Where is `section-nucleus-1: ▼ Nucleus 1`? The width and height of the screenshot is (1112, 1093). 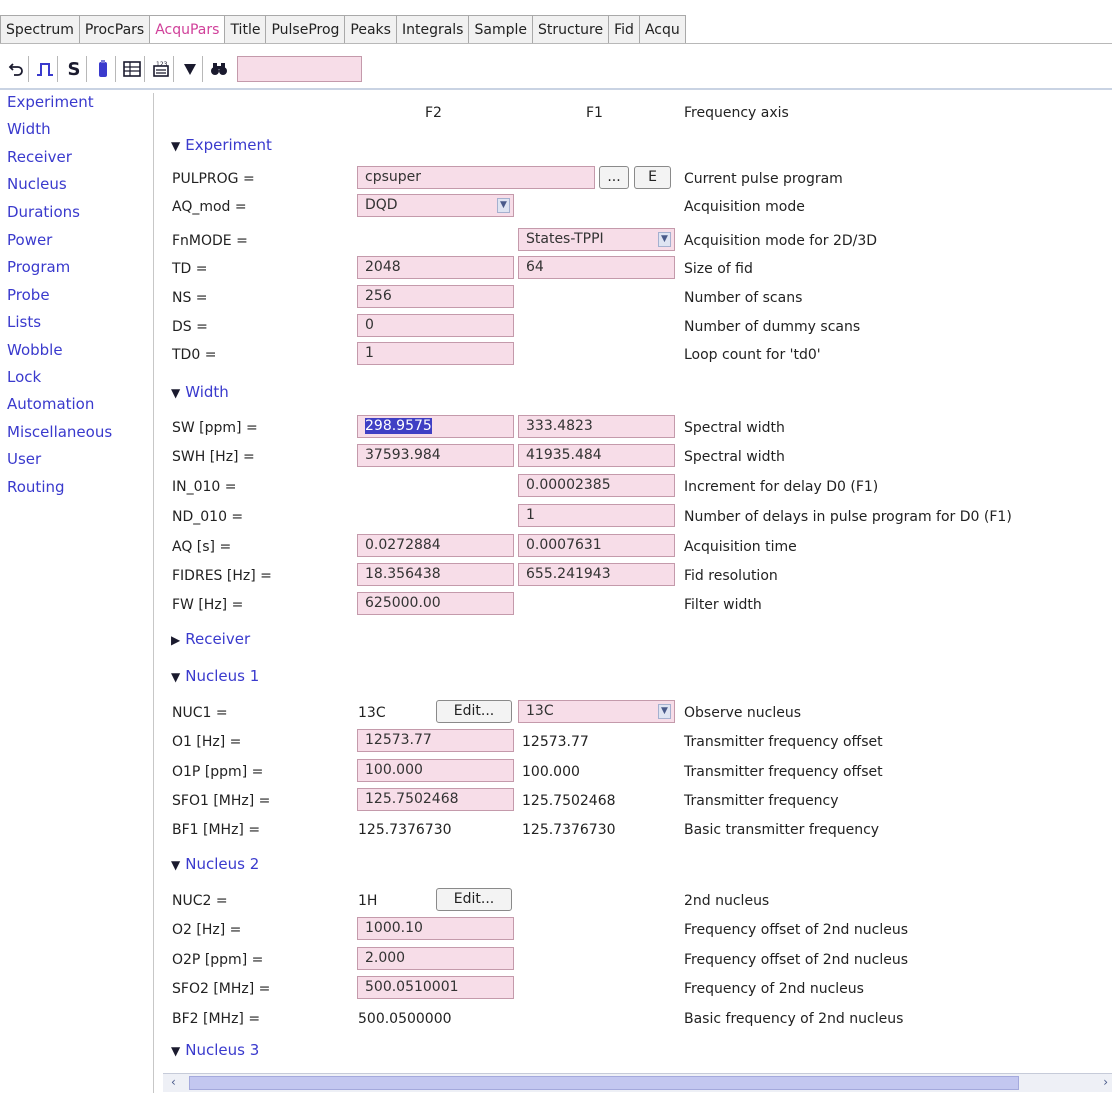 section-nucleus-1: ▼ Nucleus 1 is located at coordinates (215, 676).